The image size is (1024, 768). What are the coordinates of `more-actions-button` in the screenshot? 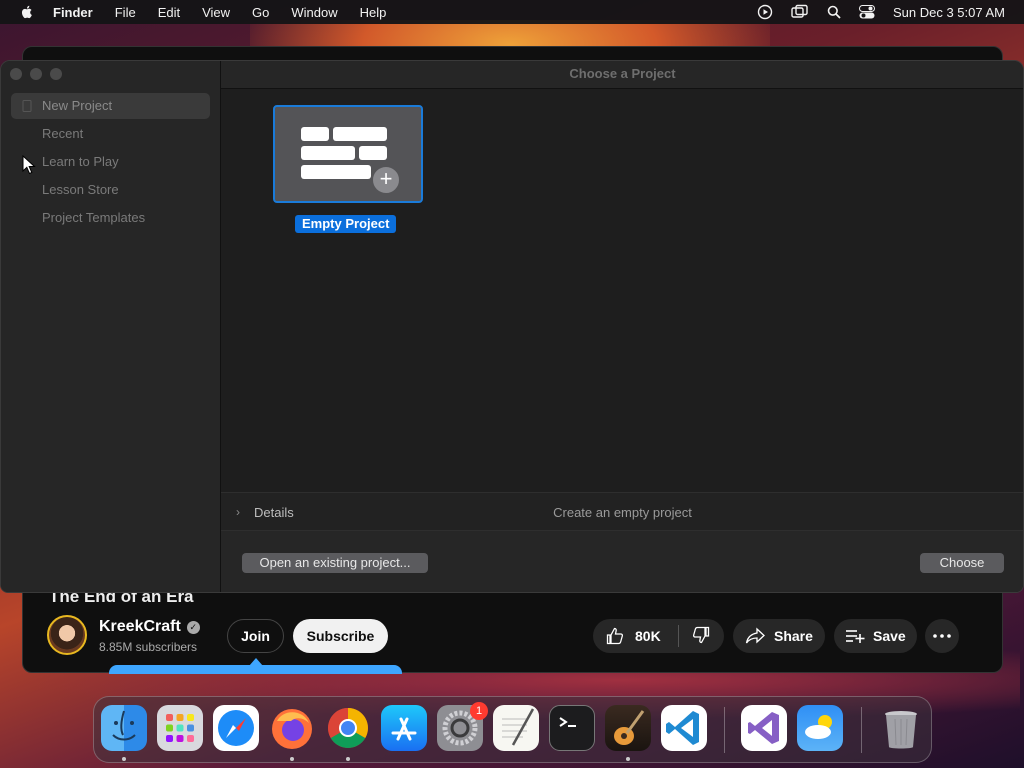 It's located at (942, 636).